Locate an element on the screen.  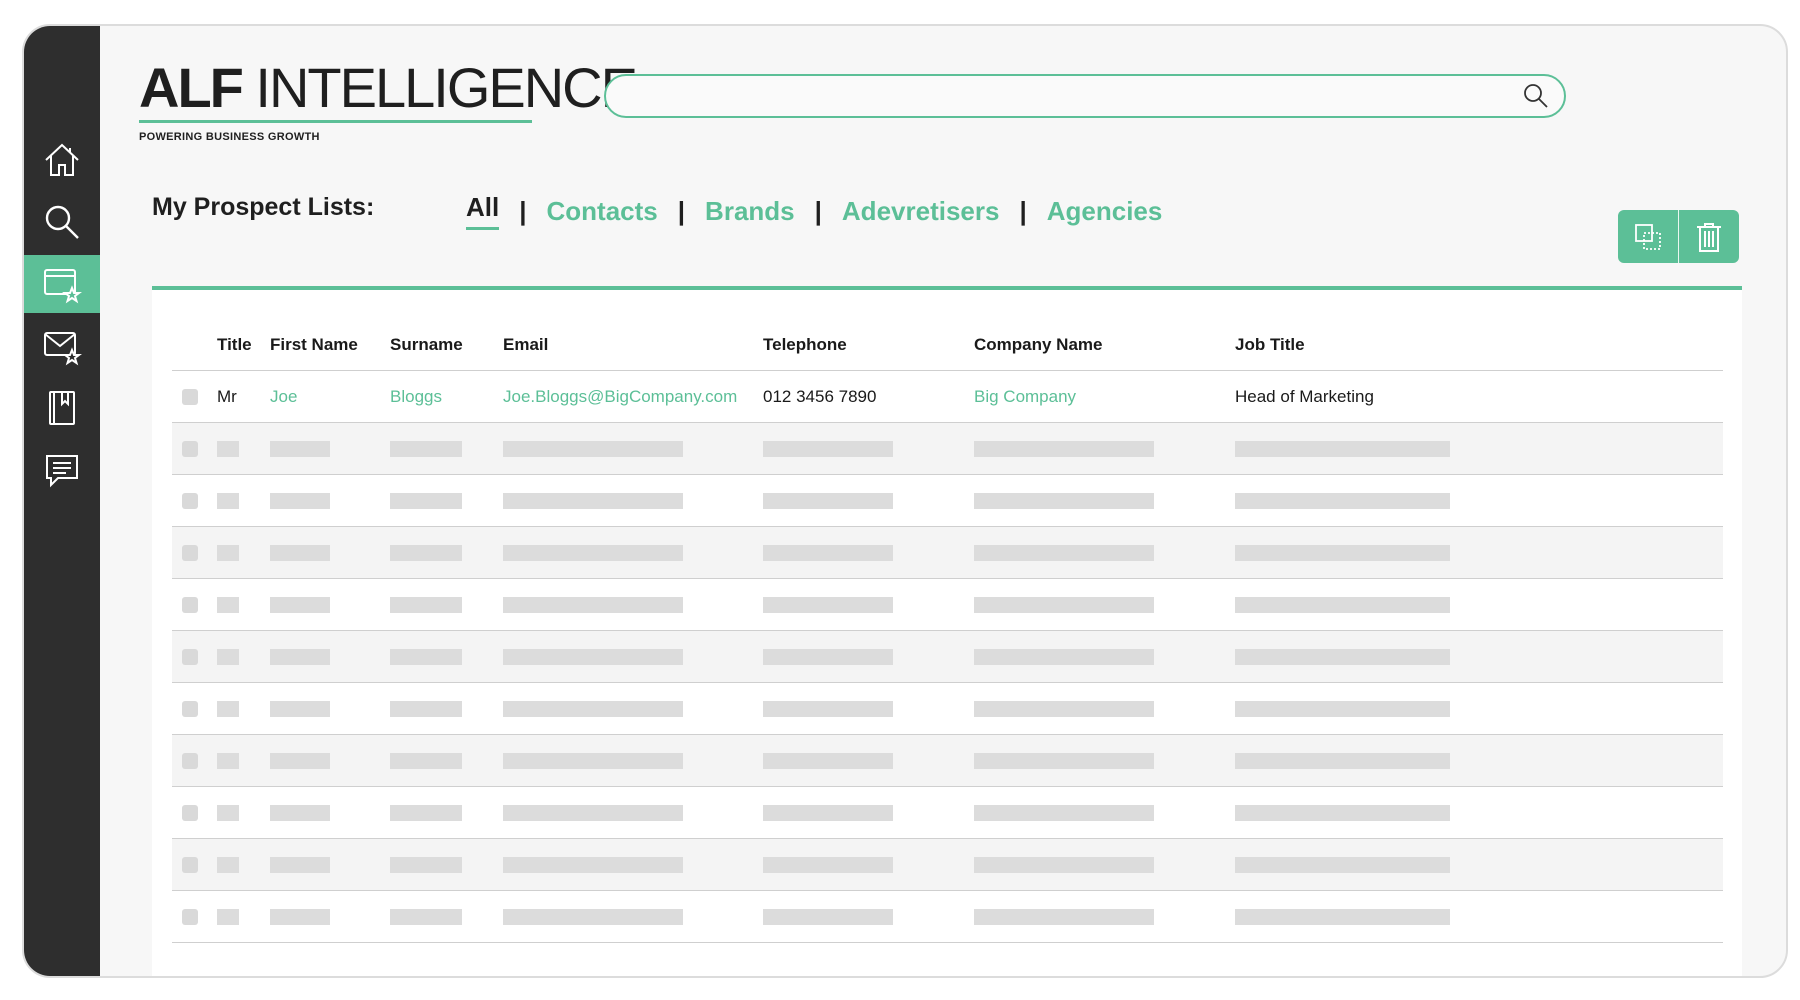
column-header-email: Email is located at coordinates (633, 345).